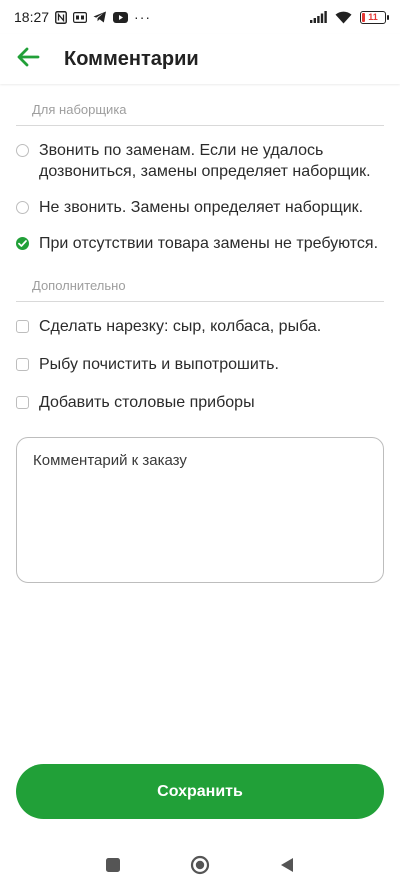 The height and width of the screenshot is (889, 400). I want to click on youtube-icon, so click(121, 17).